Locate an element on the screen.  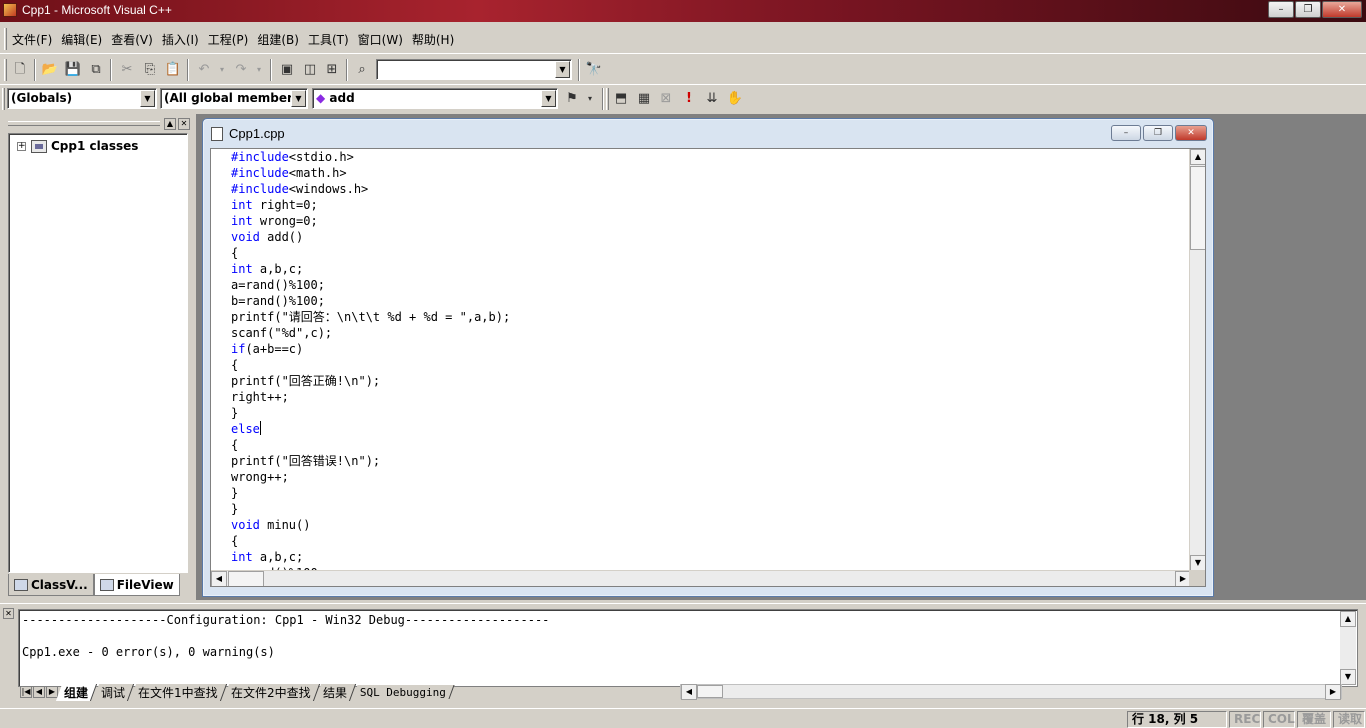
find-icon: 🔭 is located at coordinates (594, 70).